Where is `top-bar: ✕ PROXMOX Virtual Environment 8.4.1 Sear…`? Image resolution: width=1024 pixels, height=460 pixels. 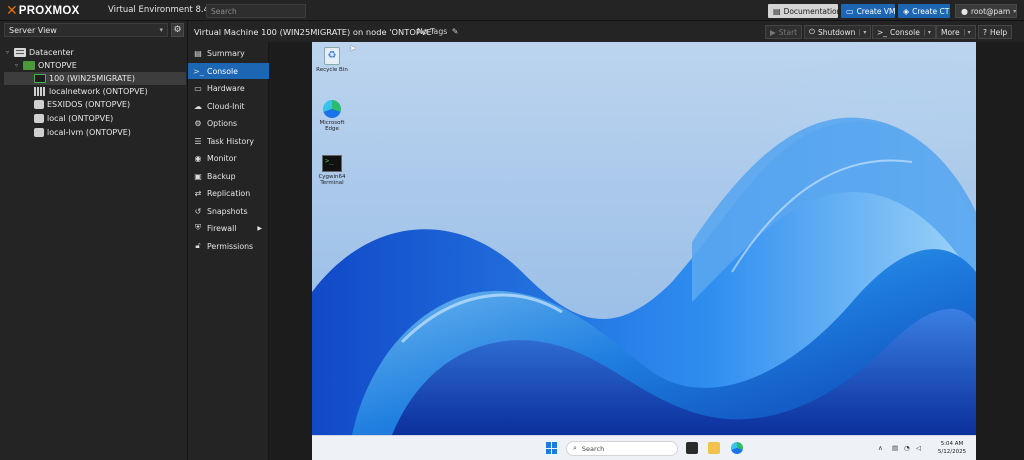 top-bar: ✕ PROXMOX Virtual Environment 8.4.1 Sear… is located at coordinates (512, 10).